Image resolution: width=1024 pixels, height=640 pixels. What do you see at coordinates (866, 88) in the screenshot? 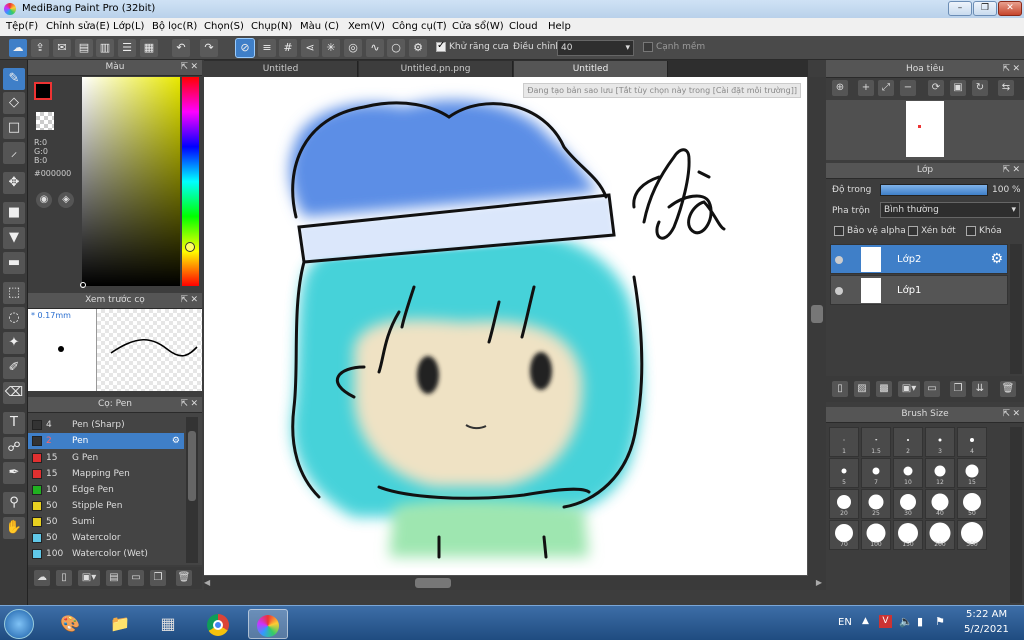
I see `zoom-in-icon: +` at bounding box center [866, 88].